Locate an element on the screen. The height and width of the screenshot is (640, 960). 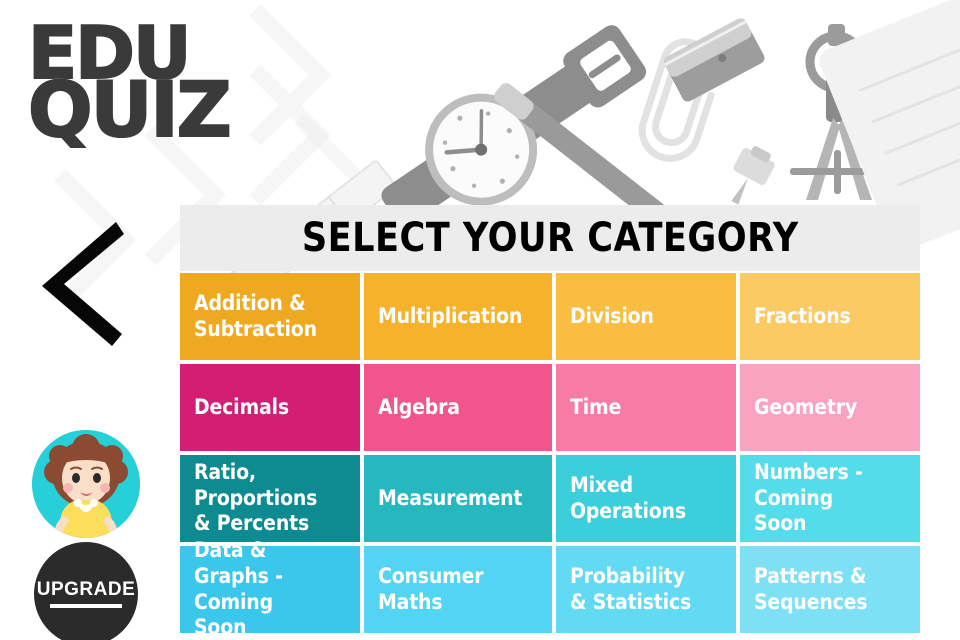
girl-avatar-icon is located at coordinates (86, 484).